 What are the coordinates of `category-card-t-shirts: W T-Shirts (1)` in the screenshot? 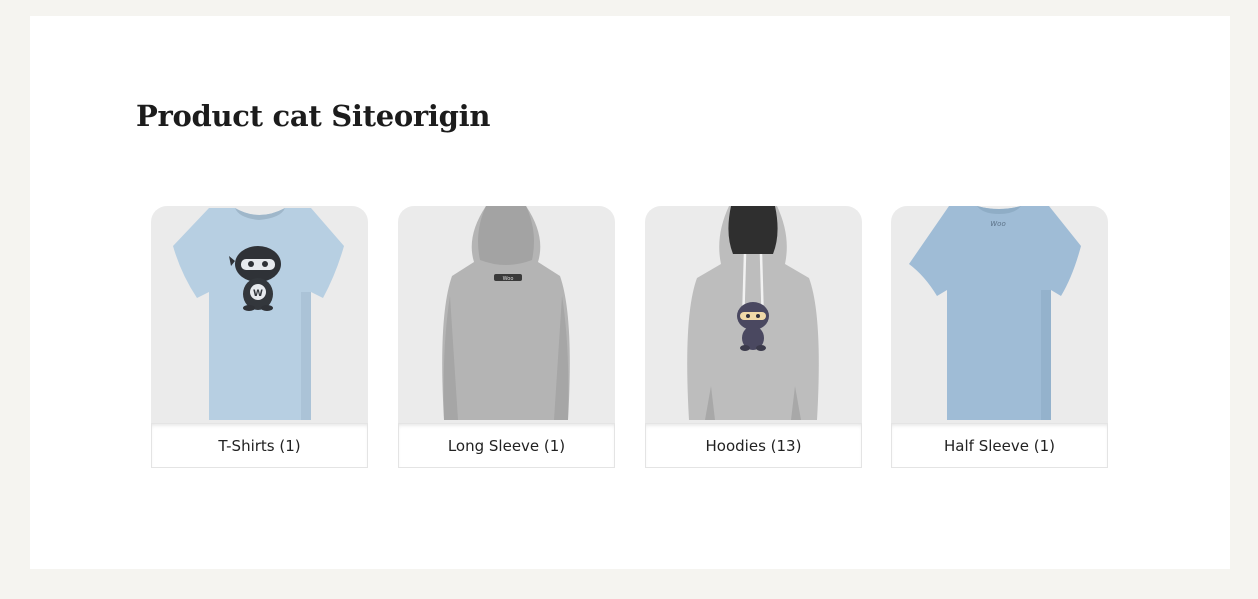 It's located at (259, 337).